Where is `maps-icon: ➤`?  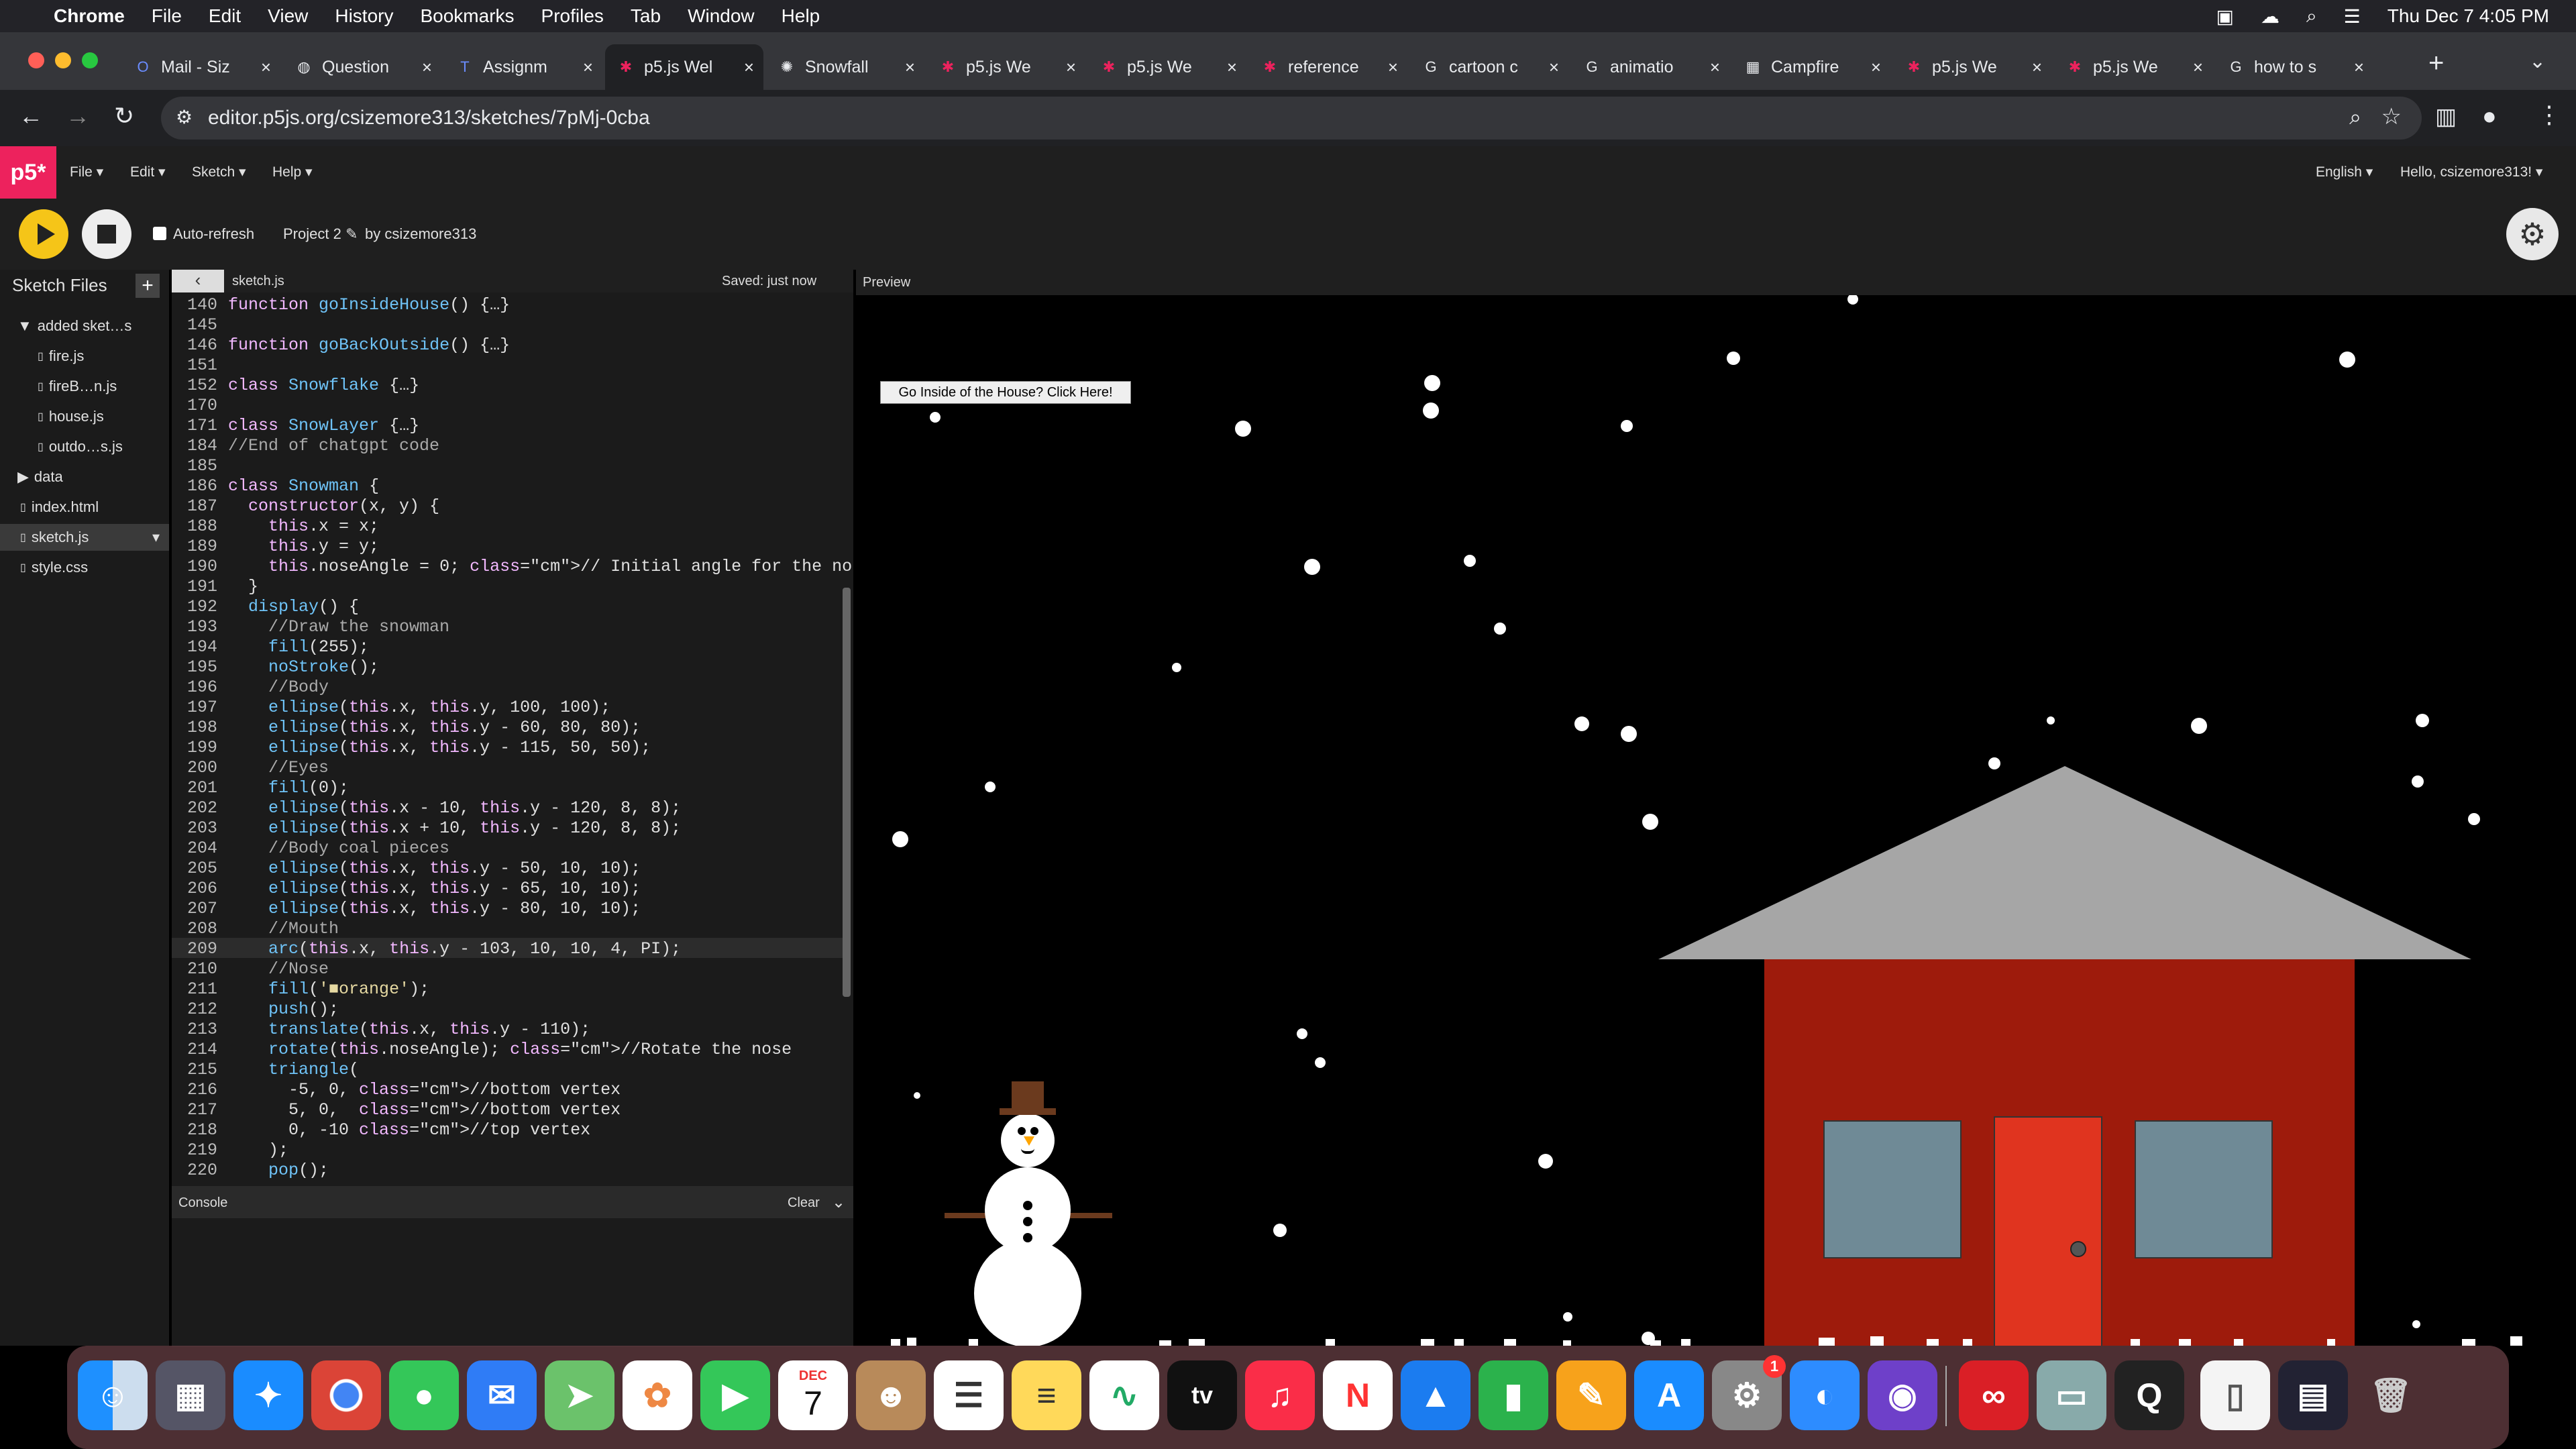 maps-icon: ➤ is located at coordinates (579, 1395).